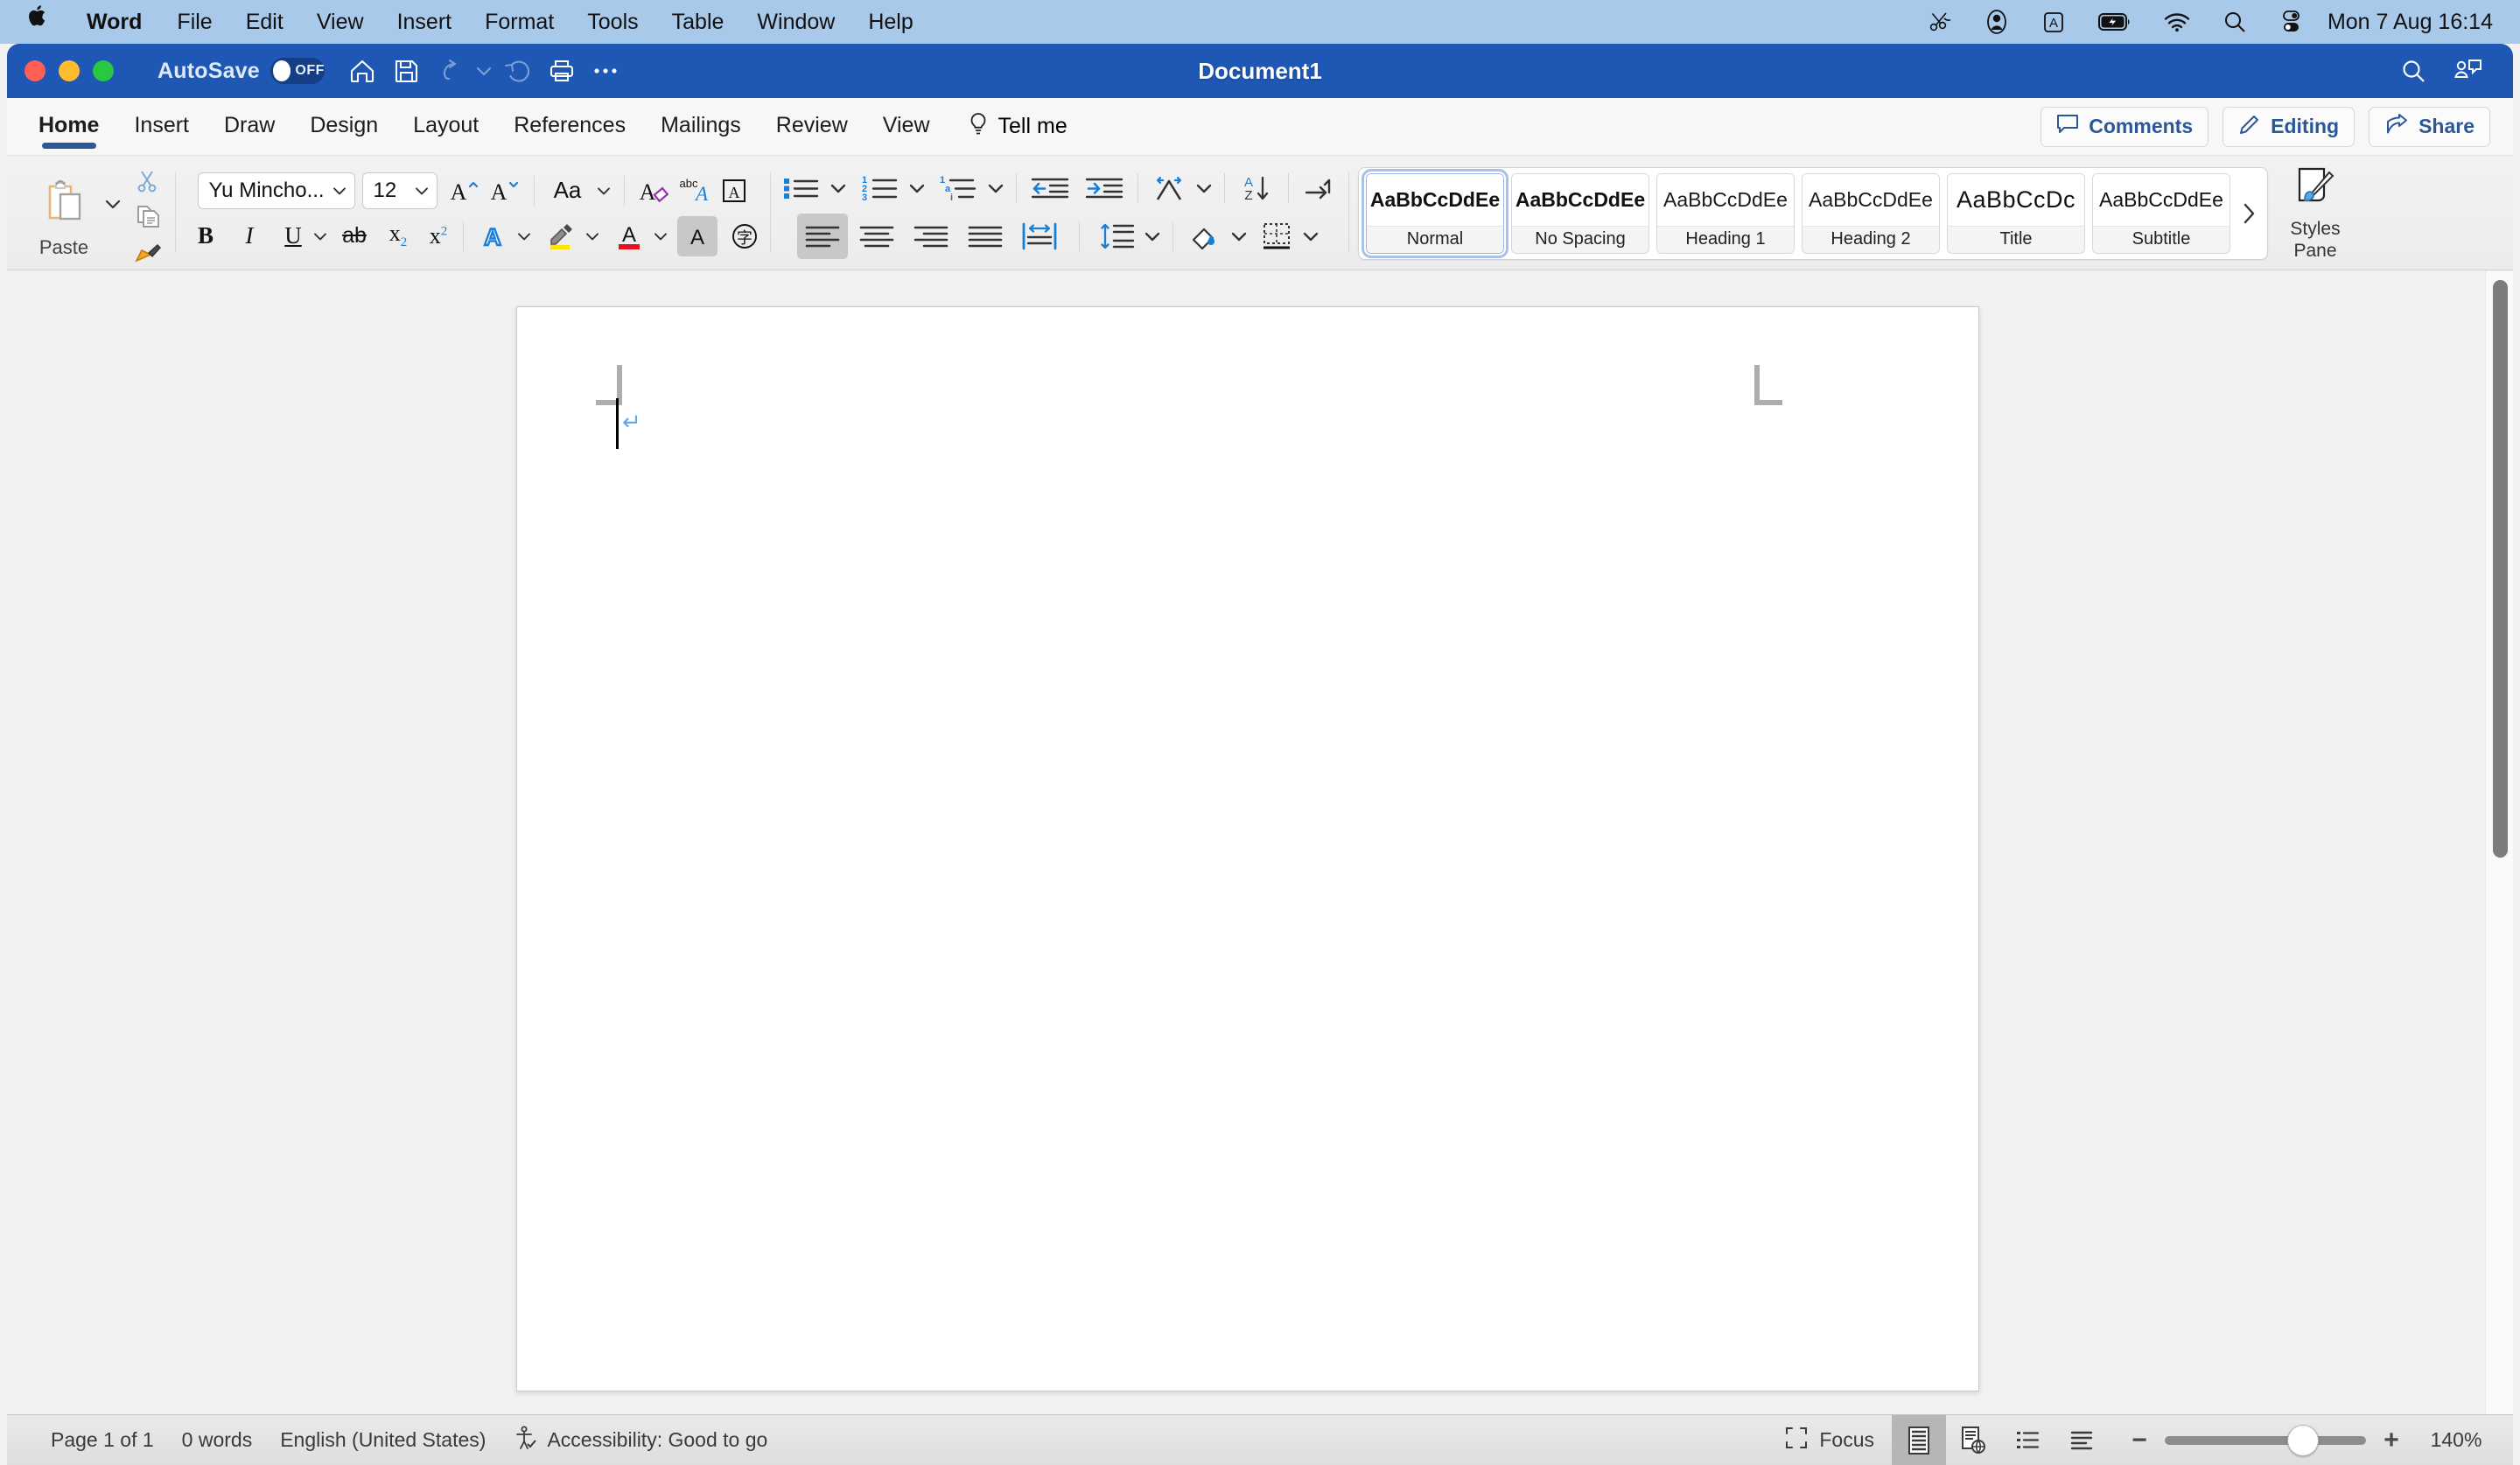 The height and width of the screenshot is (1465, 2520). I want to click on copy-pages-icon, so click(147, 216).